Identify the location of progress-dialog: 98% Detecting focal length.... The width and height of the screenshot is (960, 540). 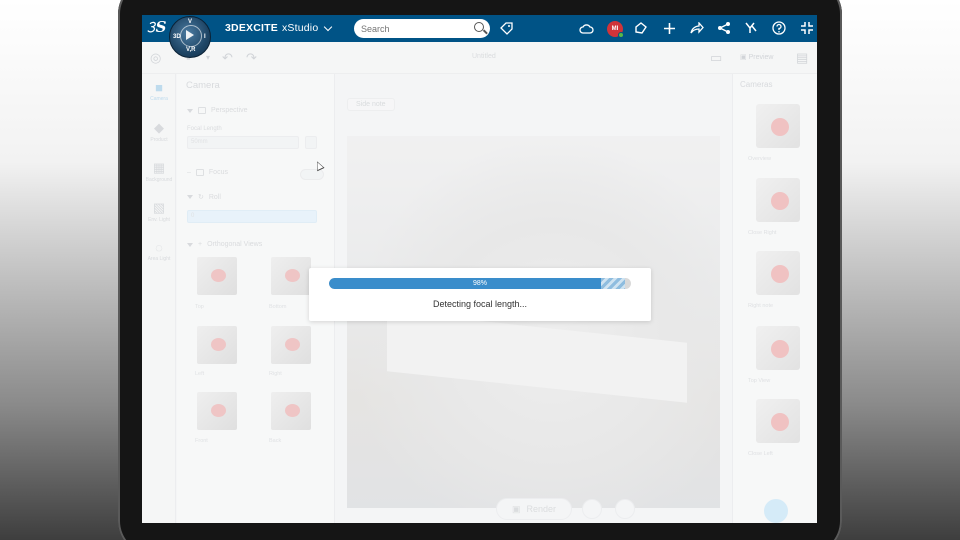
(480, 294).